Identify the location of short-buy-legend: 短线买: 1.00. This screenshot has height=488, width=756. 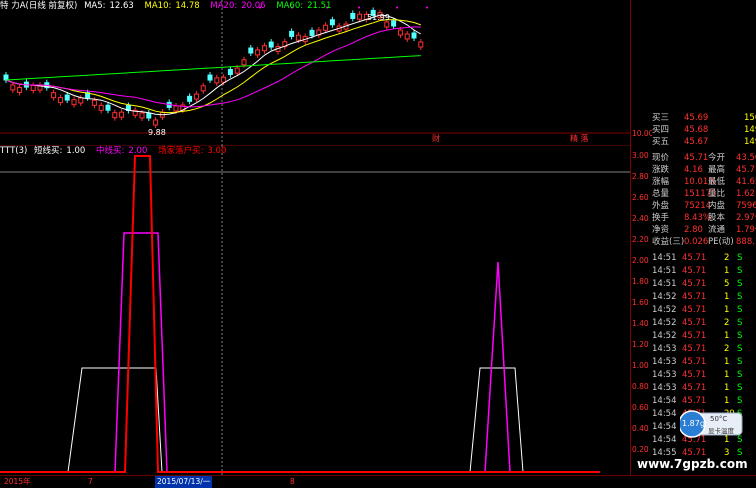
(60, 151).